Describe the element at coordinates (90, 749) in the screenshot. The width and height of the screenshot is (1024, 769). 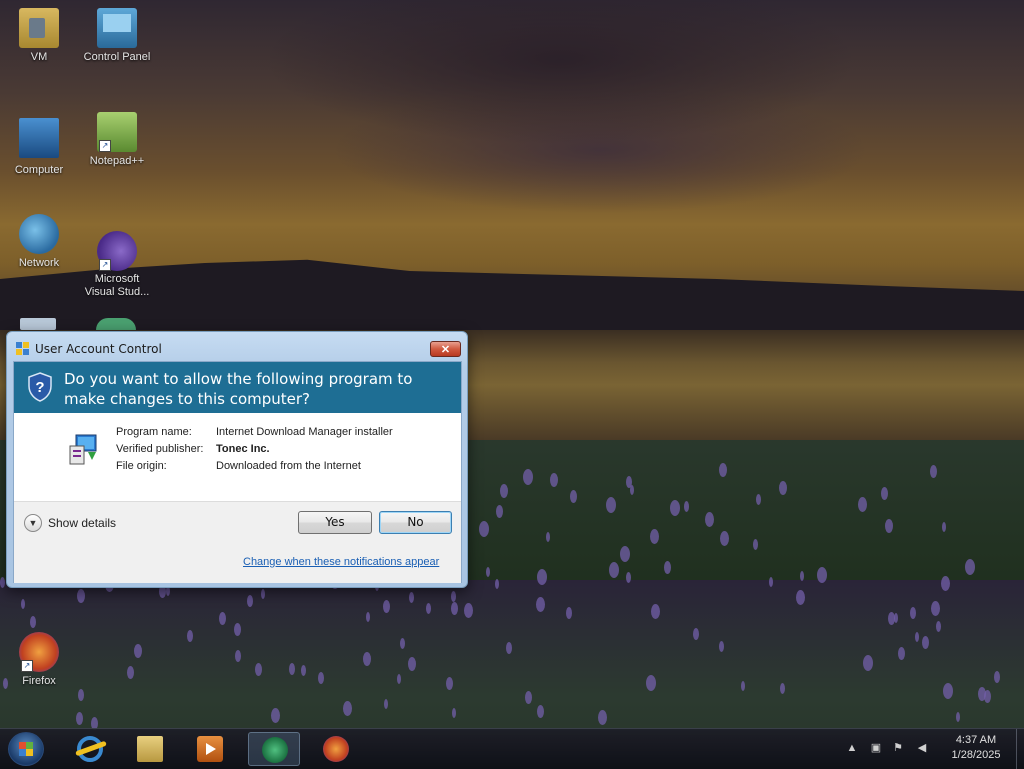
I see `taskbar-item-internet-explorer` at that location.